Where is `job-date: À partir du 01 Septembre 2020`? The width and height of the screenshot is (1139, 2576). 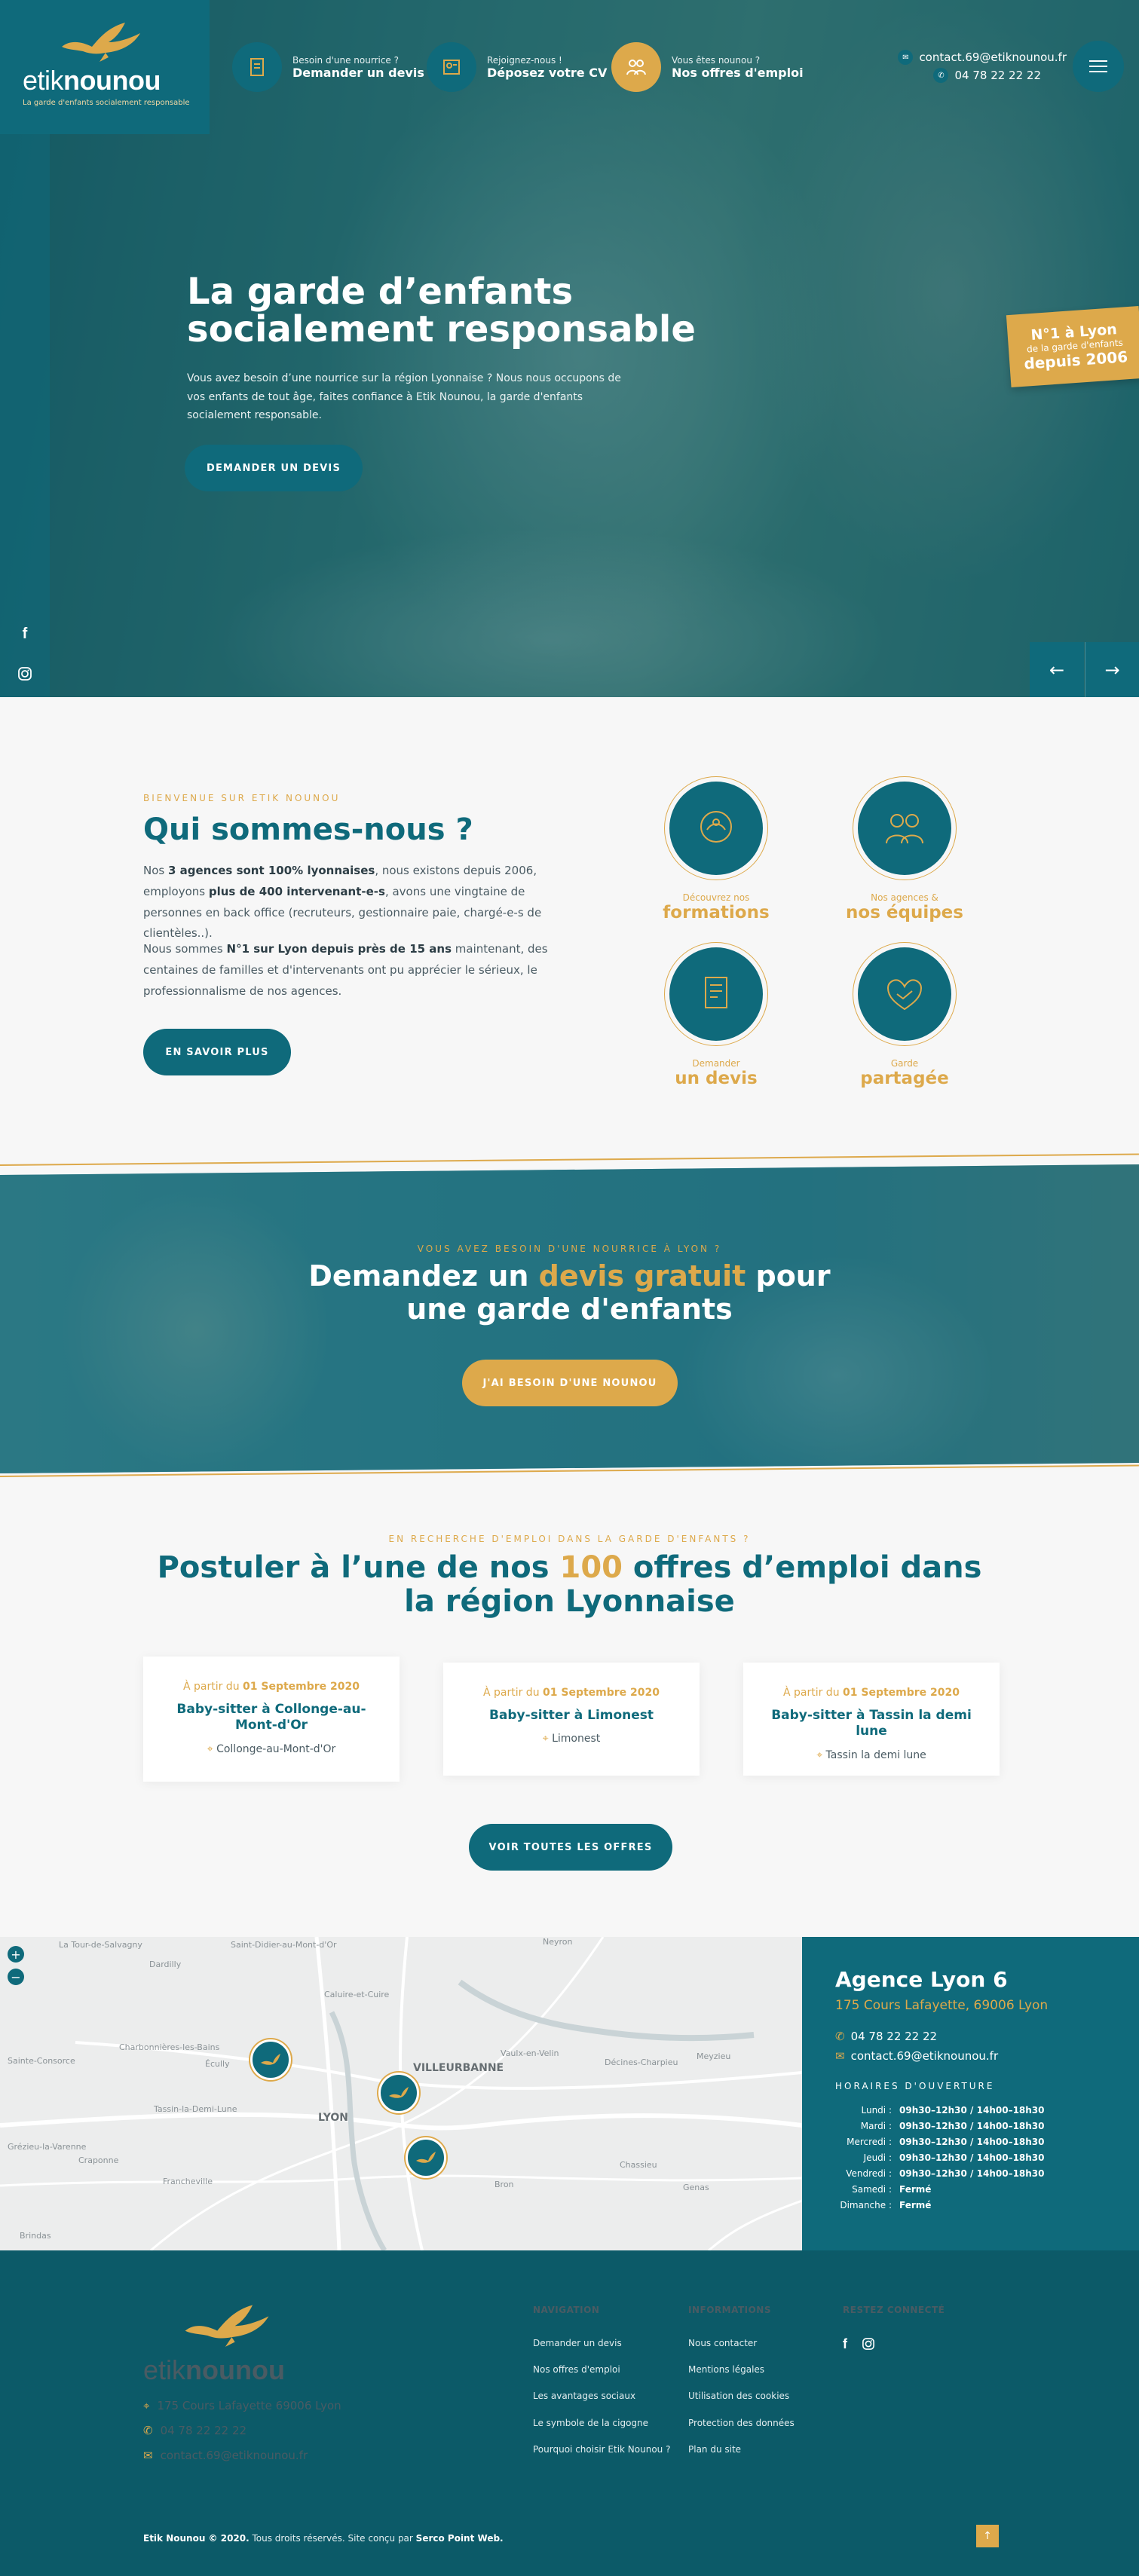 job-date: À partir du 01 Septembre 2020 is located at coordinates (871, 1693).